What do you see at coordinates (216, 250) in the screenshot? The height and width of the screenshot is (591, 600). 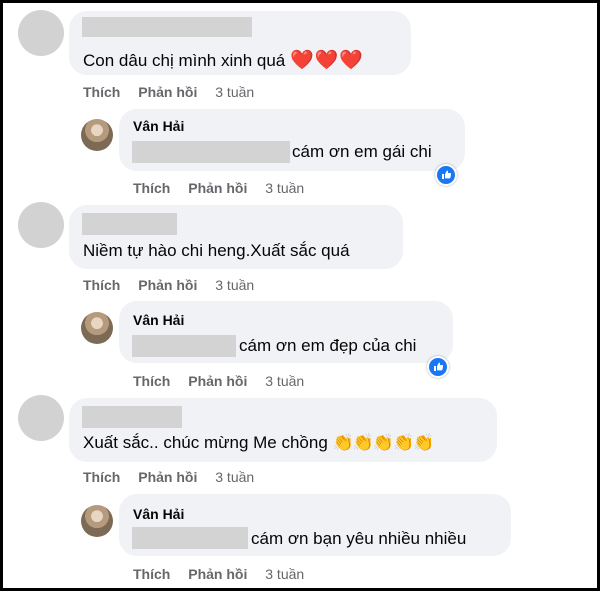 I see `comment-text: Niềm tự hào chi heng.Xuất sắc quá` at bounding box center [216, 250].